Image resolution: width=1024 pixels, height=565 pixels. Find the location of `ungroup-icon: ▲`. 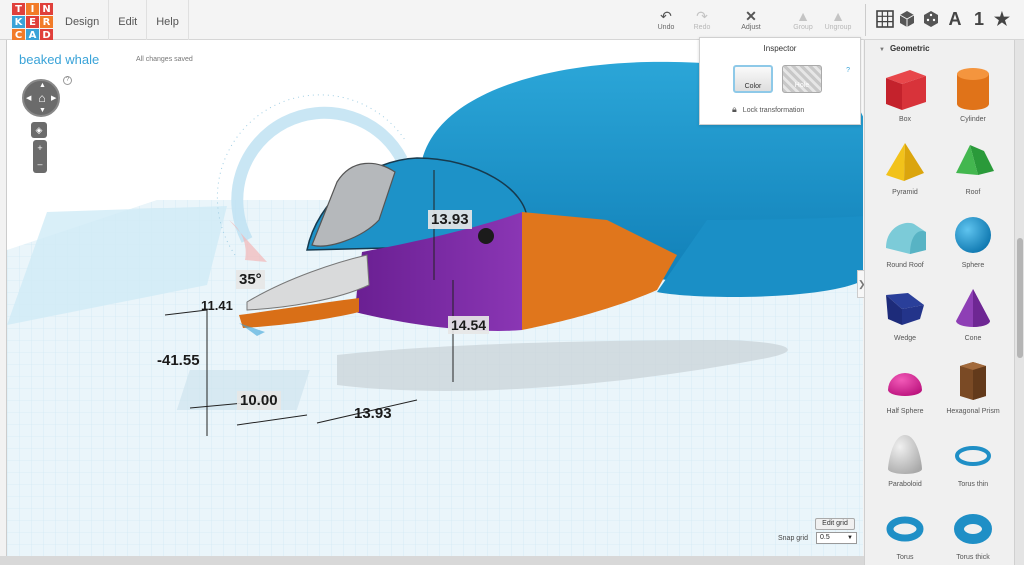

ungroup-icon: ▲ is located at coordinates (838, 16).